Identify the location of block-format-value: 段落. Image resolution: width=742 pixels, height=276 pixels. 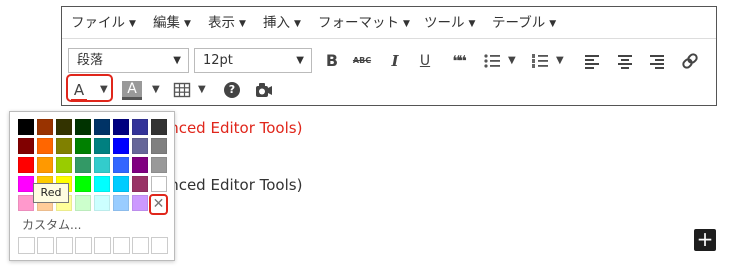
(90, 60).